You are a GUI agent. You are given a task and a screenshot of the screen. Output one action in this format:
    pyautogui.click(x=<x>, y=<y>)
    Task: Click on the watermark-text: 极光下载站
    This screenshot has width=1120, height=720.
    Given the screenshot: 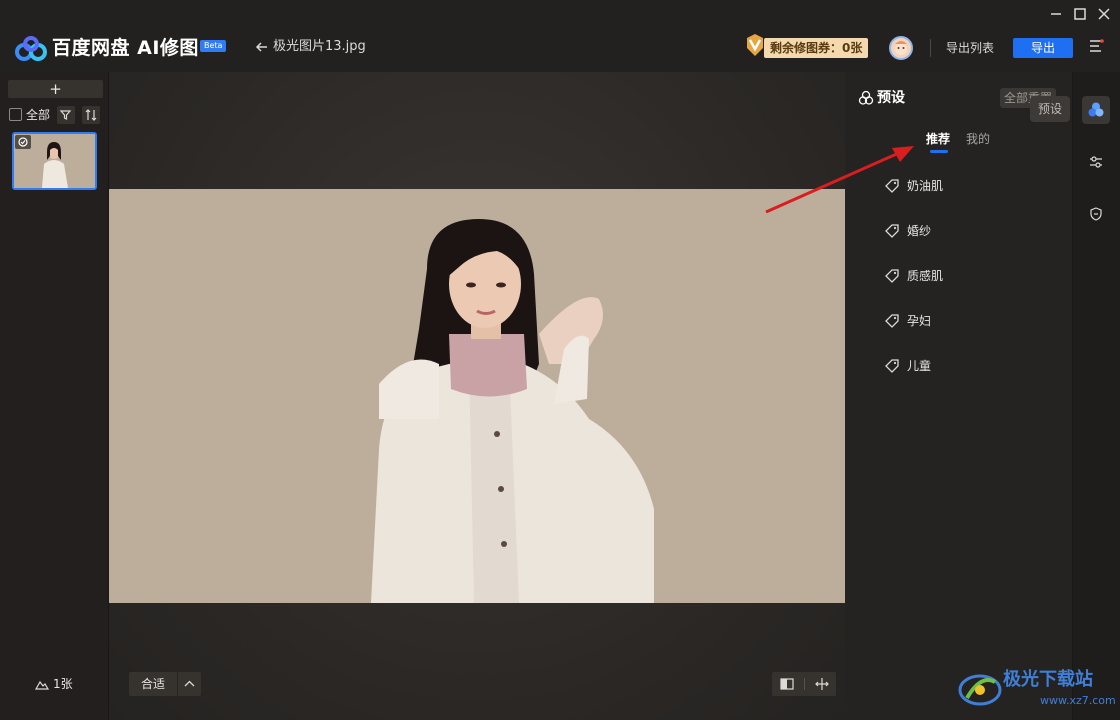 What is the action you would take?
    pyautogui.click(x=1048, y=679)
    